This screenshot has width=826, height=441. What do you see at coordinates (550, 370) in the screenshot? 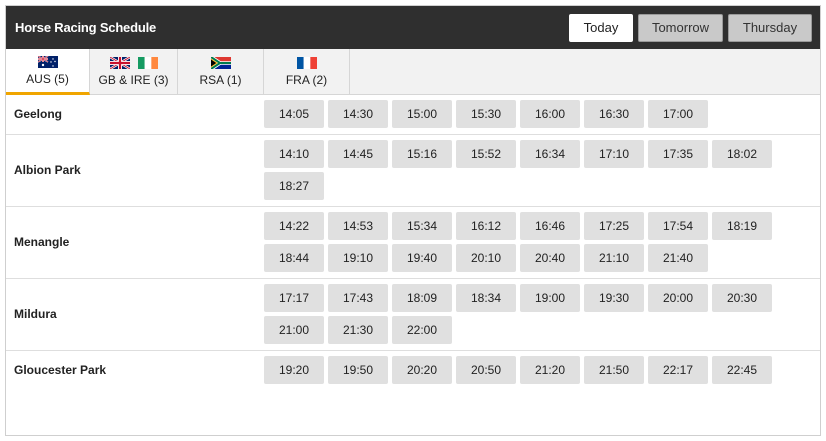
I see `race-time-button: 21:20` at bounding box center [550, 370].